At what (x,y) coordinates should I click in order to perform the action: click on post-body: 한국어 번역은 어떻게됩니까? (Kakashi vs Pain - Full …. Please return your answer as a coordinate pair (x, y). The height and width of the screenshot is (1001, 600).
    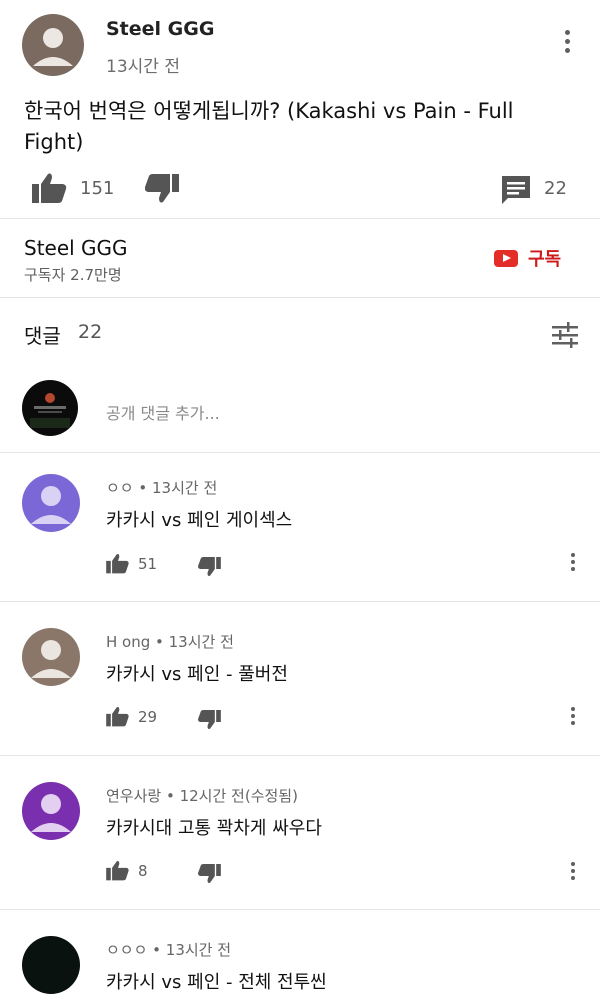
    Looking at the image, I should click on (269, 126).